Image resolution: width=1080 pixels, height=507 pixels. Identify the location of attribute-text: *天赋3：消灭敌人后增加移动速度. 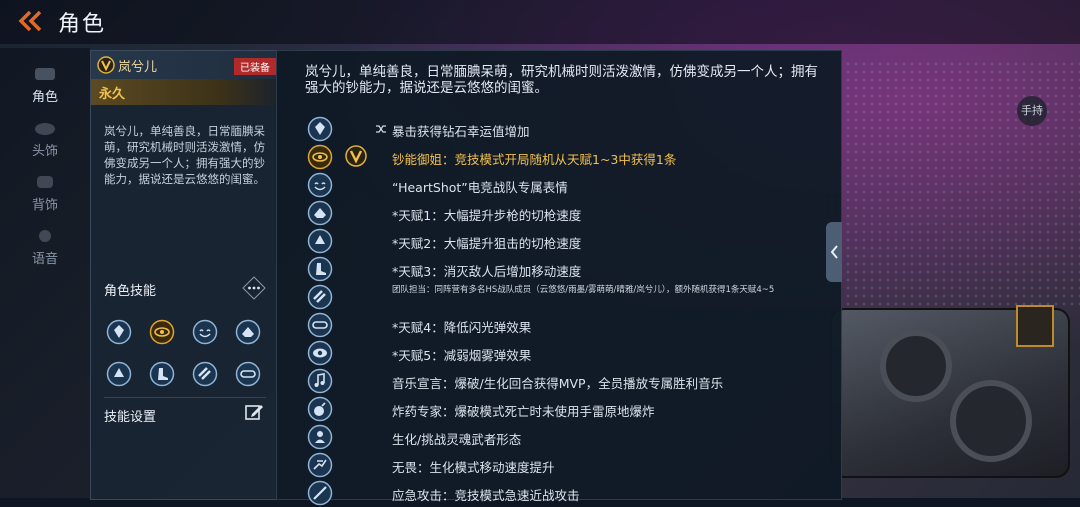
(487, 271).